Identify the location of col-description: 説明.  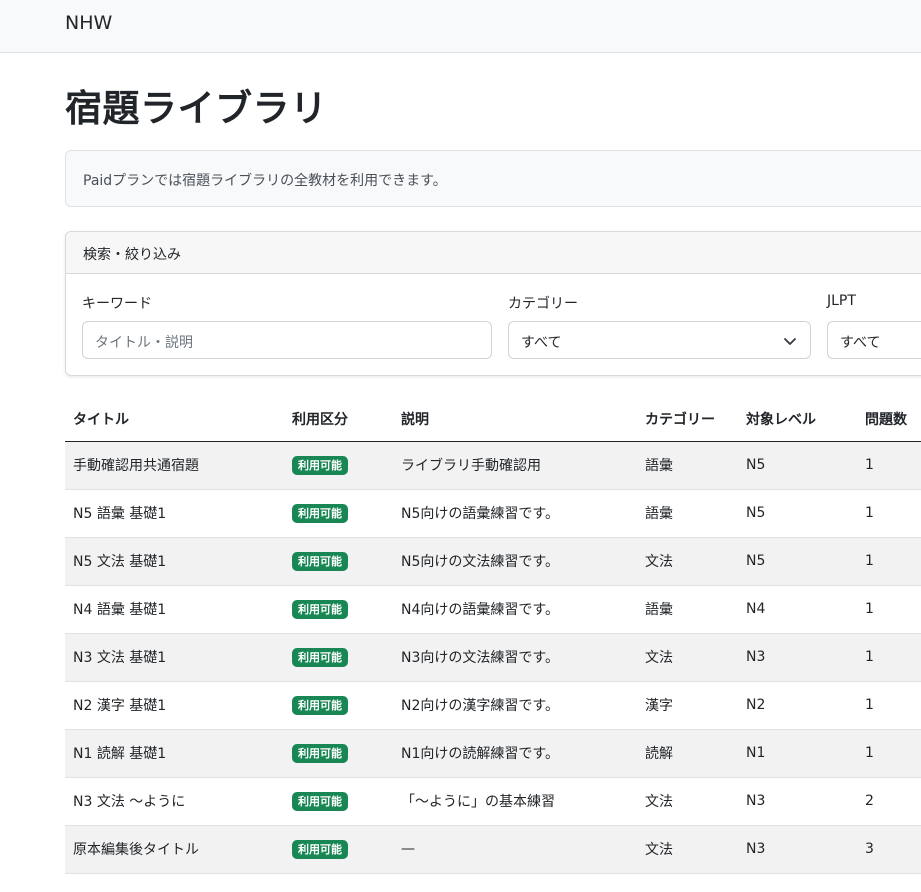
(515, 419).